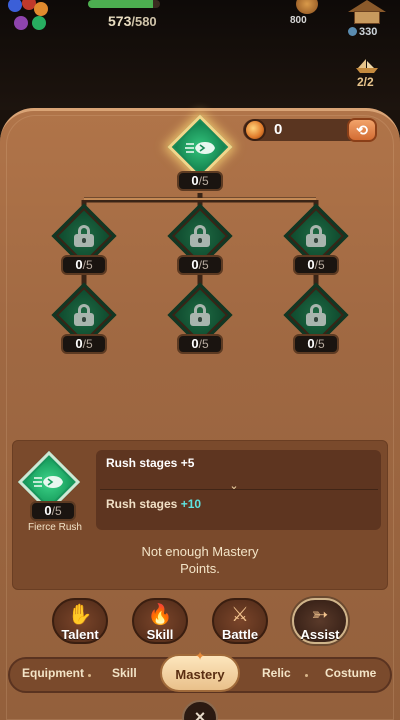 This screenshot has height=720, width=400. Describe the element at coordinates (144, 21) in the screenshot. I see `hp-max: /580` at that location.